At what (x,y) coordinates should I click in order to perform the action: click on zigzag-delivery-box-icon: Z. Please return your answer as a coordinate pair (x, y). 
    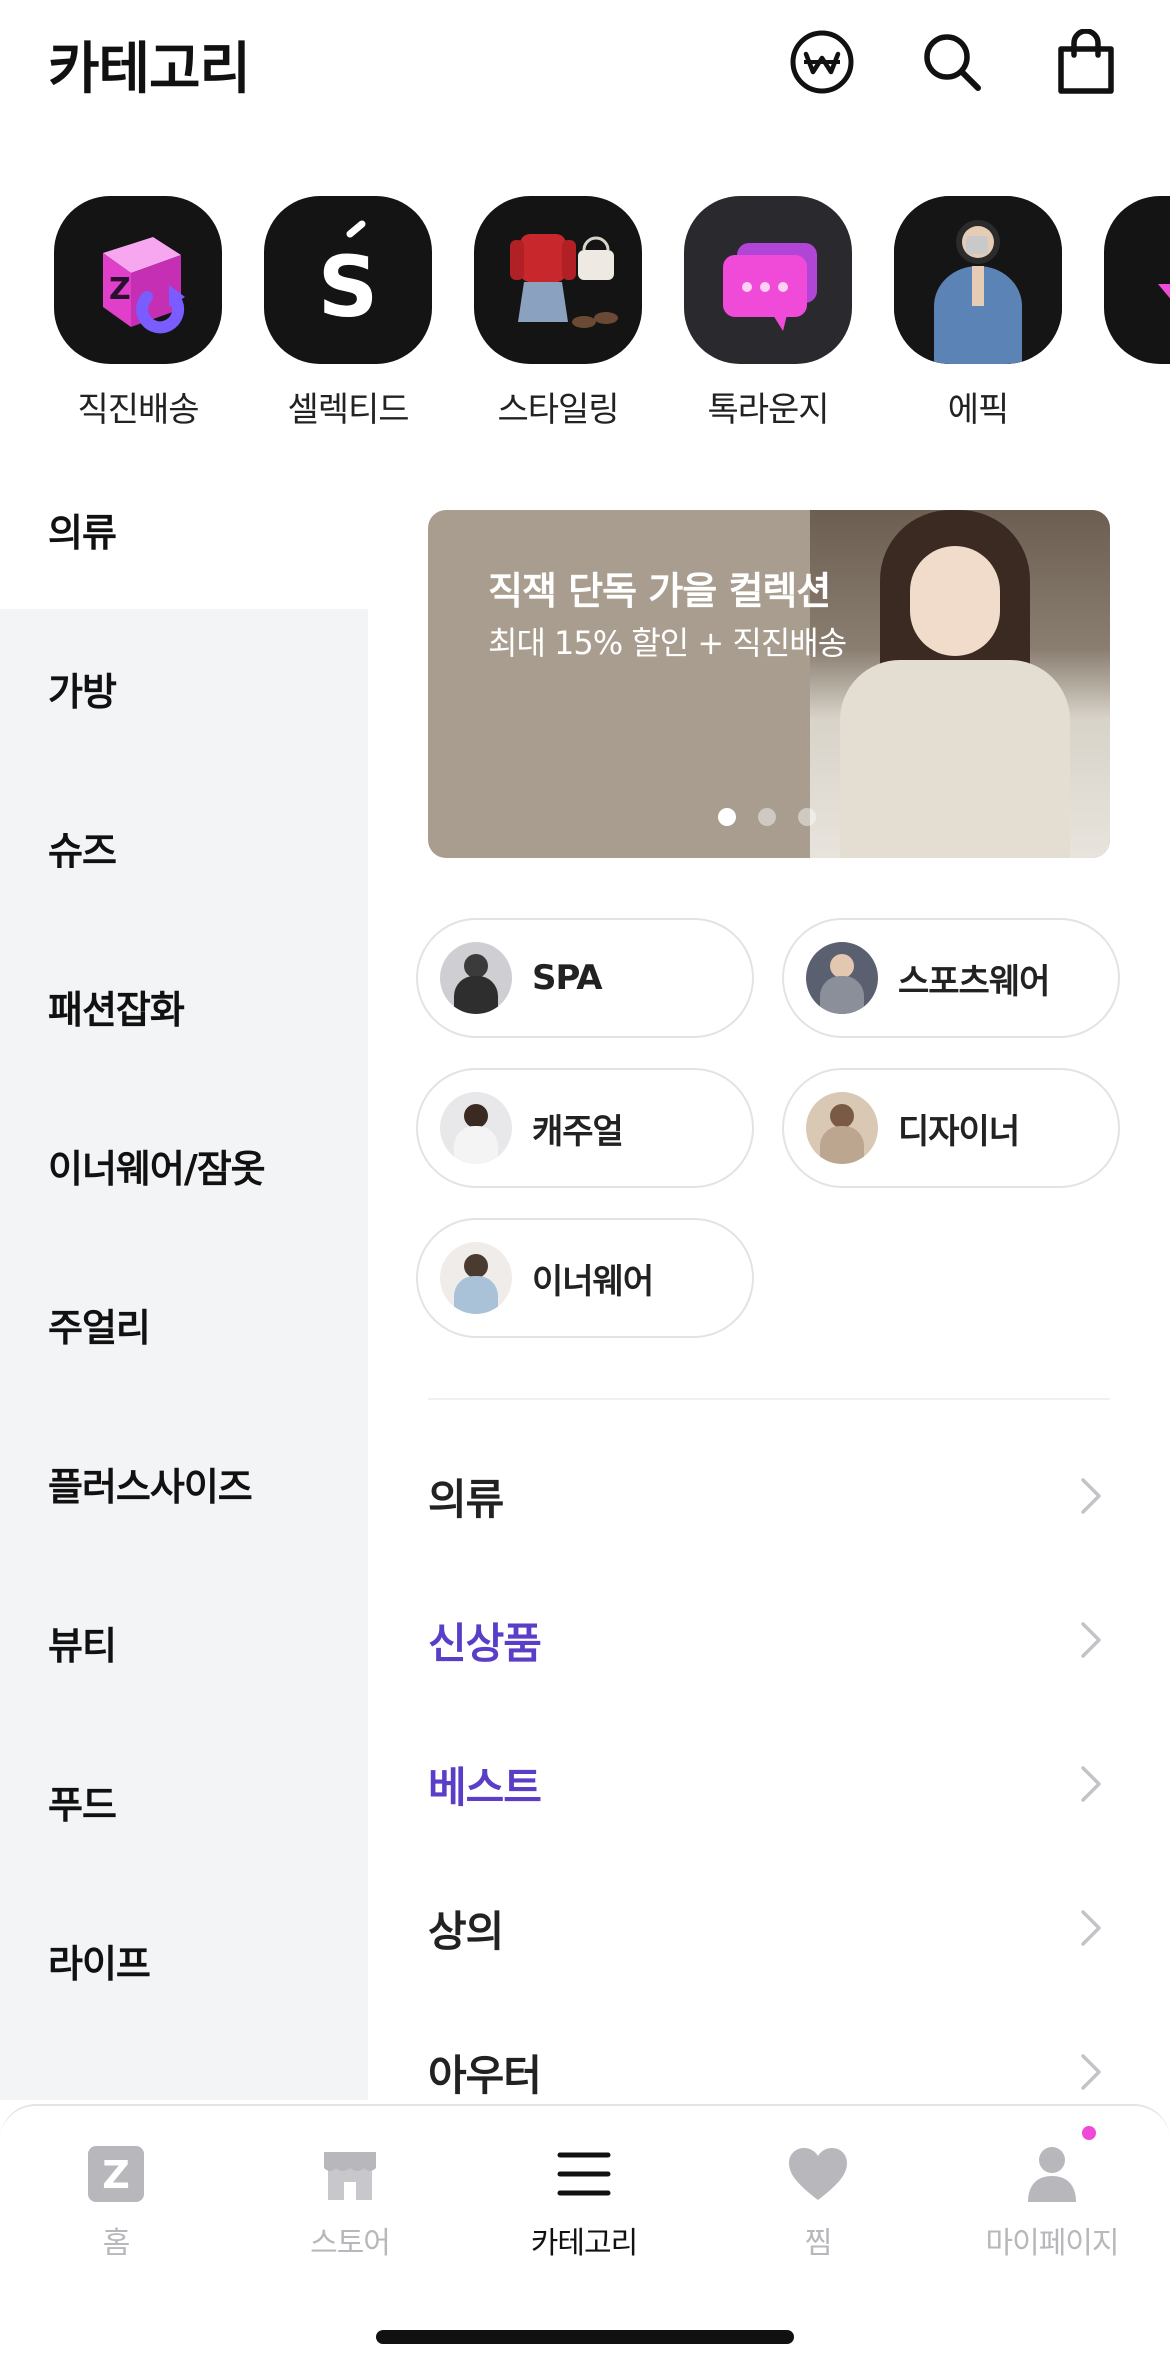
    Looking at the image, I should click on (144, 285).